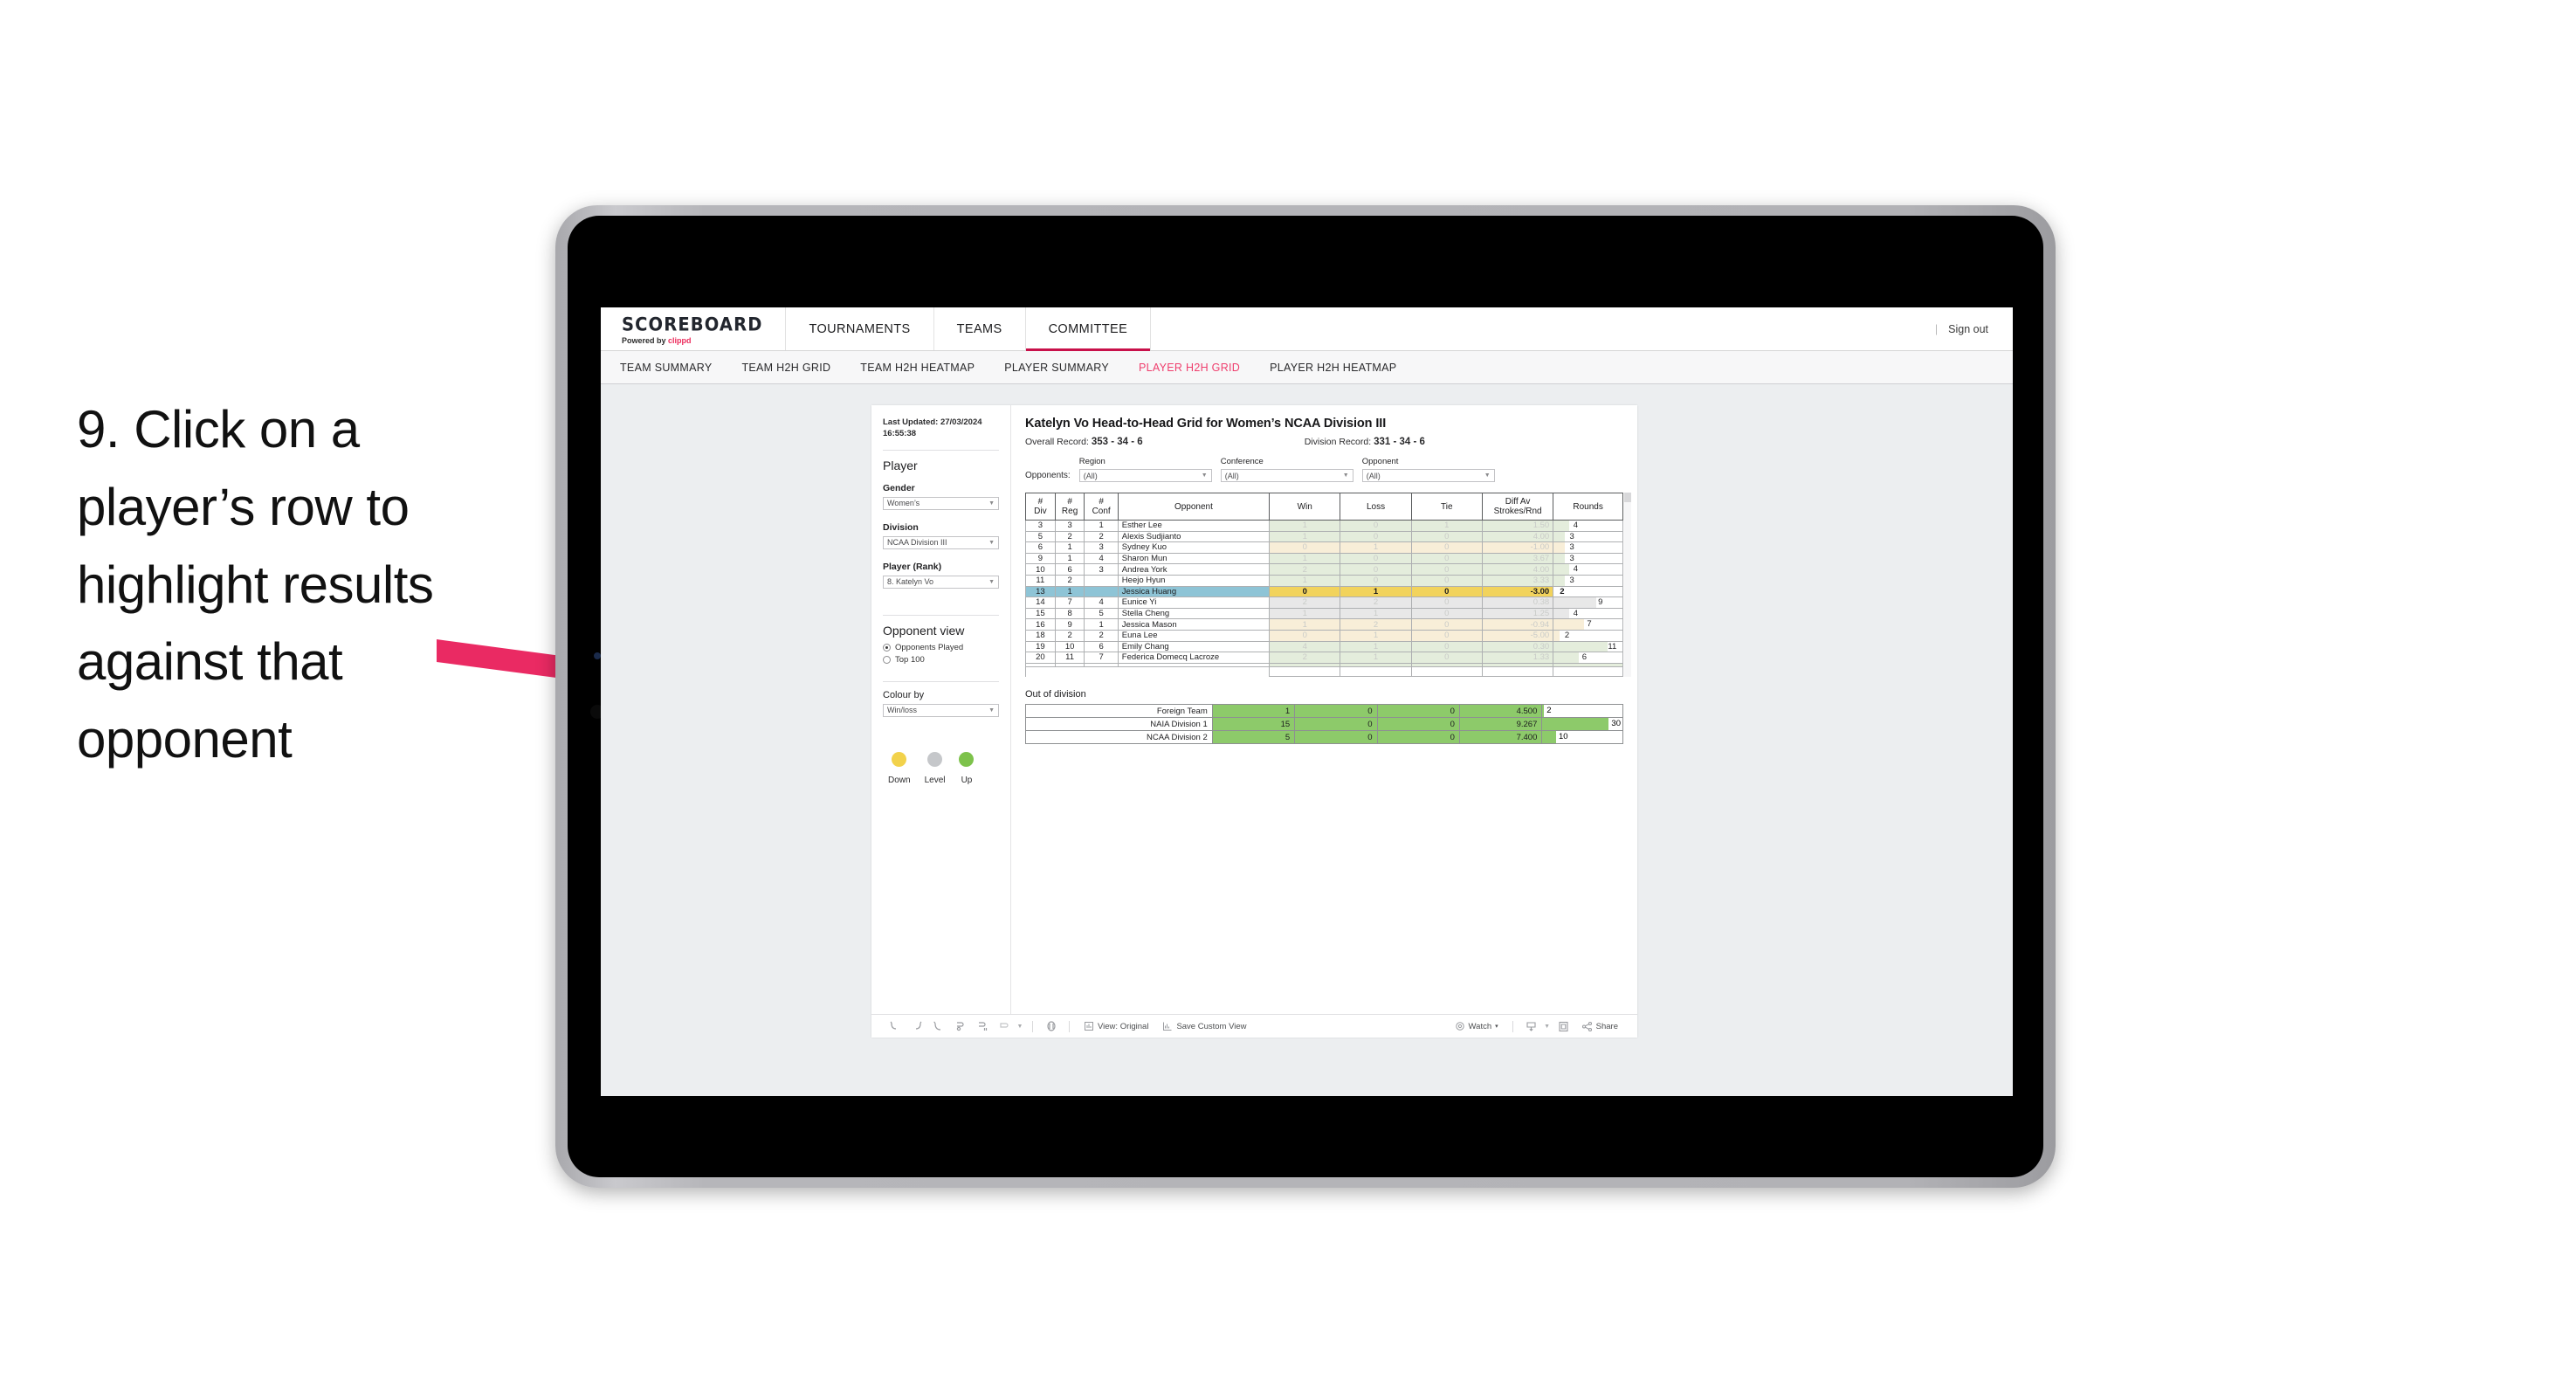  Describe the element at coordinates (1563, 1026) in the screenshot. I see `device-layout-icon` at that location.